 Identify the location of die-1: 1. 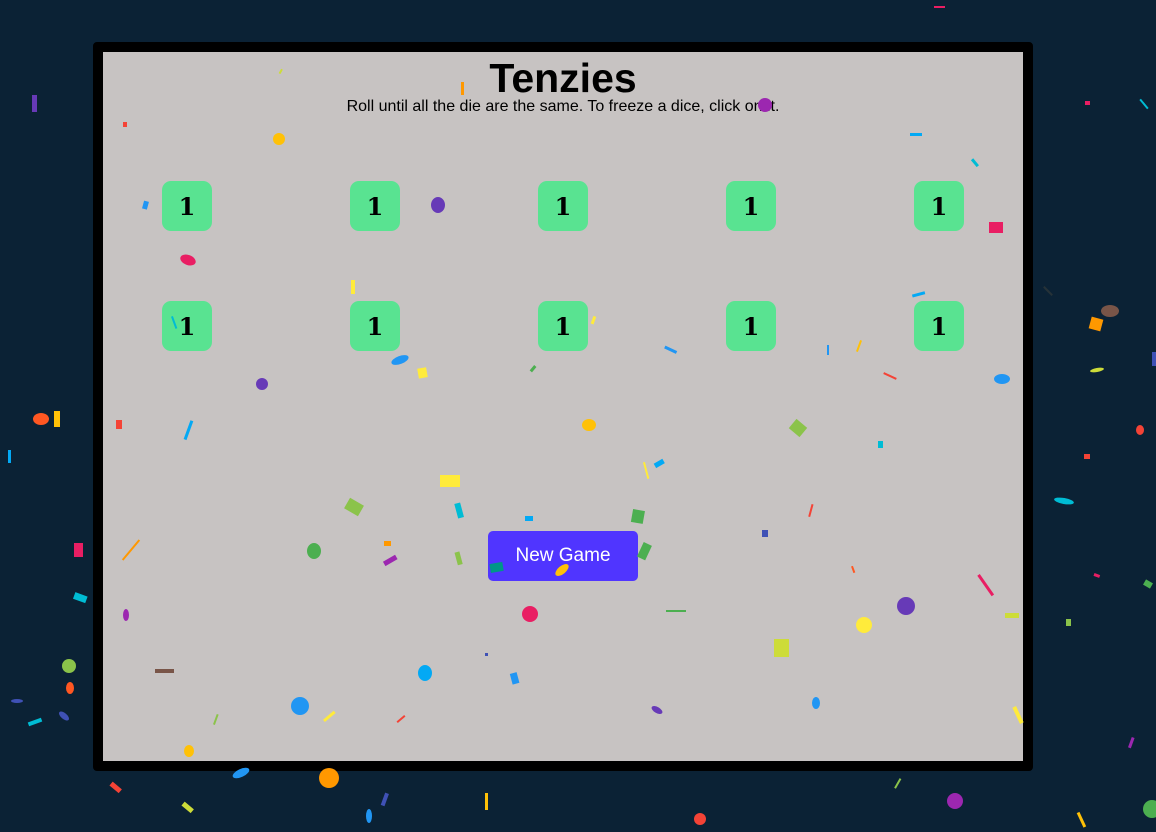
(187, 206).